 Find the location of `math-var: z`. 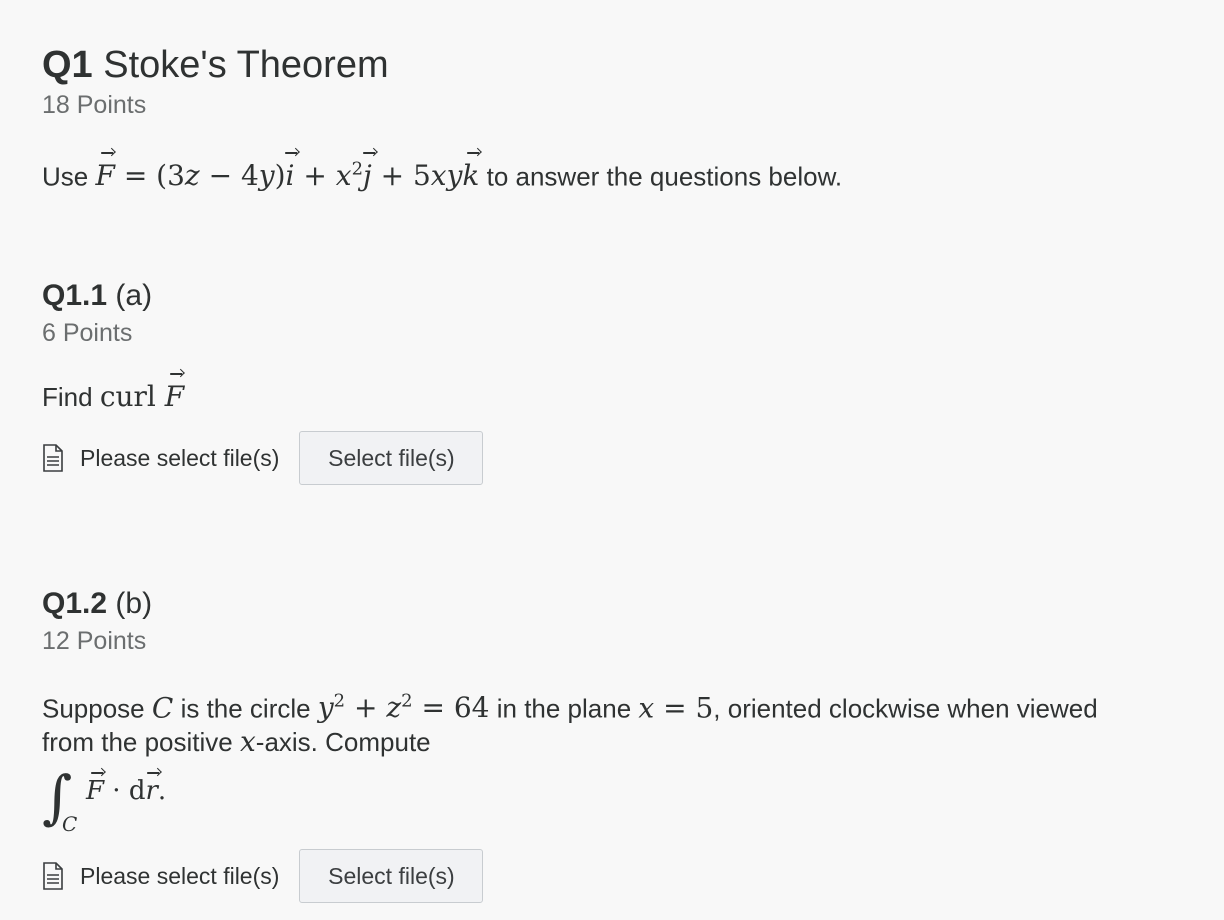

math-var: z is located at coordinates (394, 708).